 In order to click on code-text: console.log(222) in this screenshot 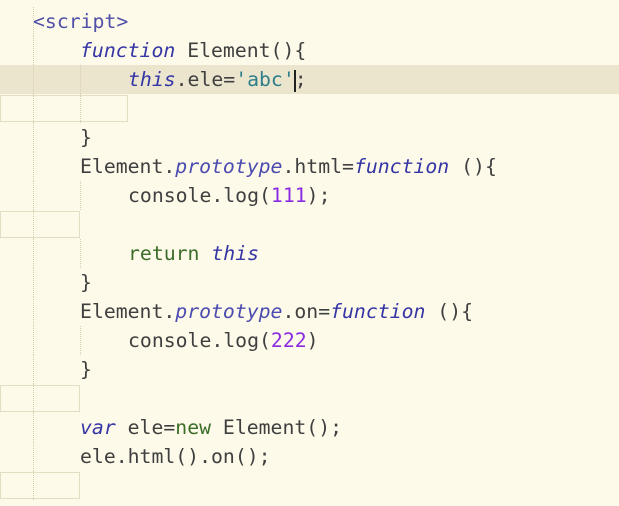, I will do `click(223, 340)`.